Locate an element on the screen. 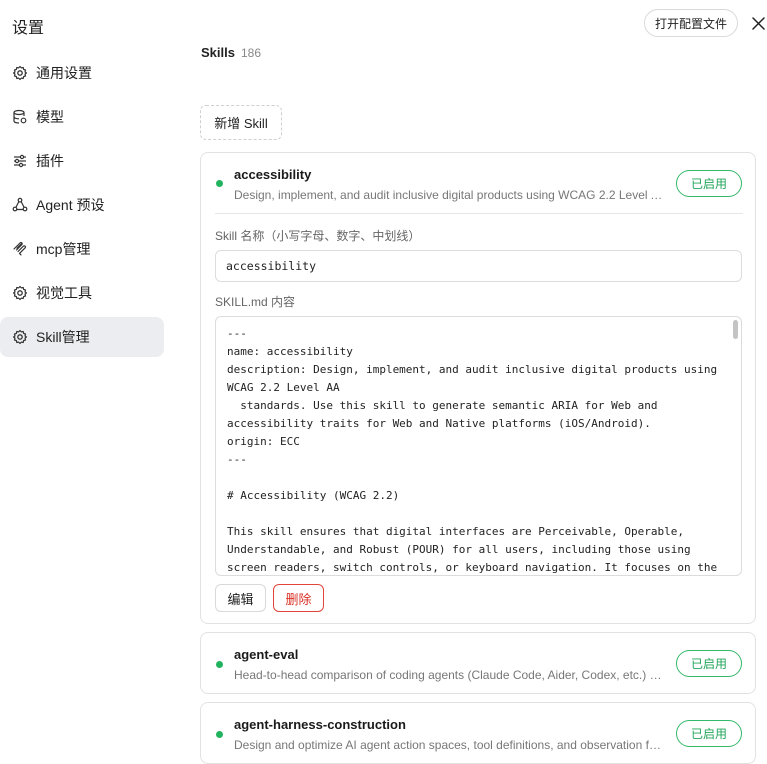 Image resolution: width=767 pixels, height=764 pixels. database-icon is located at coordinates (20, 117).